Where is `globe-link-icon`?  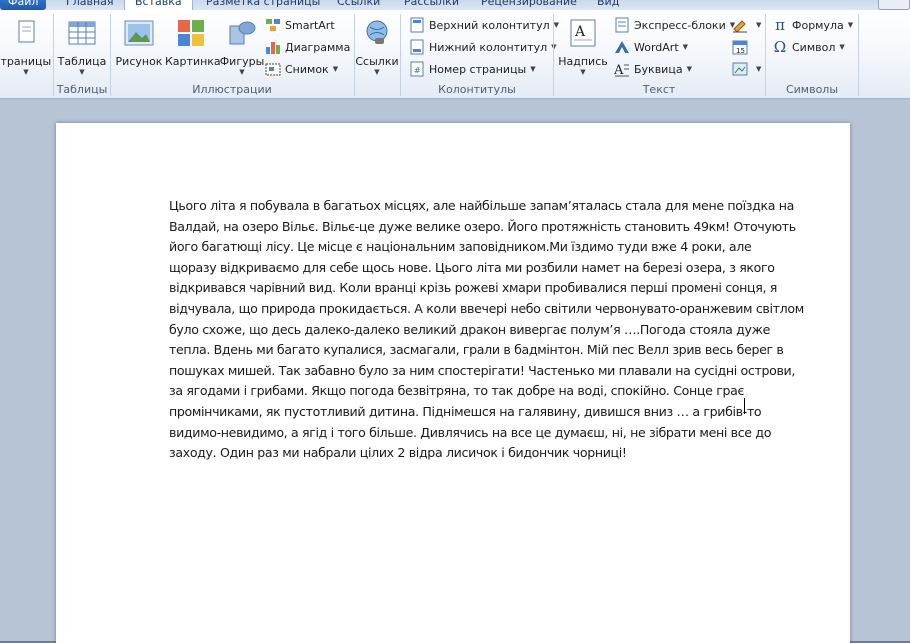
globe-link-icon is located at coordinates (377, 32).